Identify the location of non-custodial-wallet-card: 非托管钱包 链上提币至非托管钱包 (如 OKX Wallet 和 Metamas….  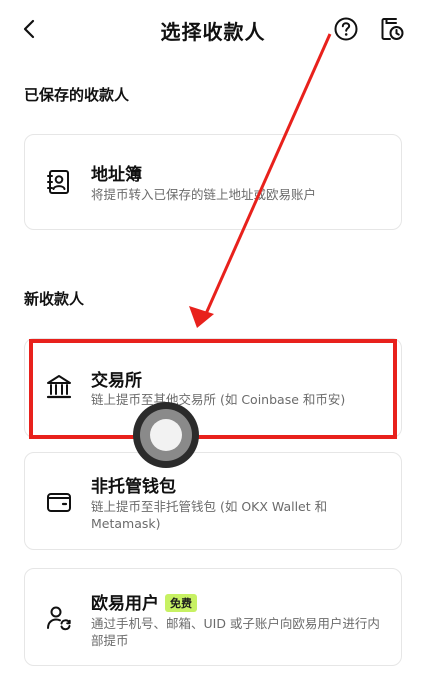
(213, 501).